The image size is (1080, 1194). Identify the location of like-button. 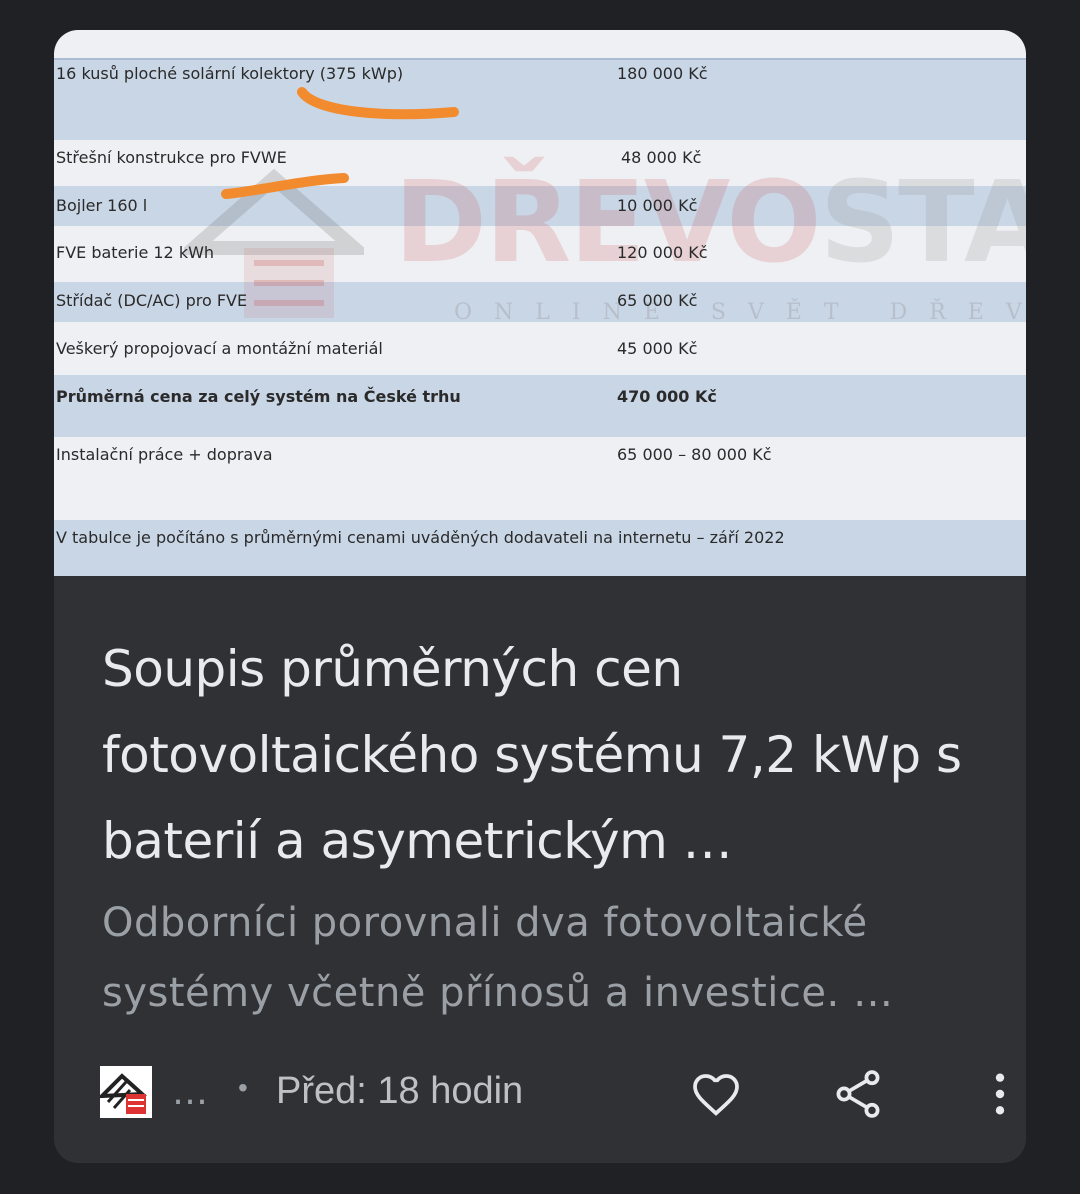
(716, 1094).